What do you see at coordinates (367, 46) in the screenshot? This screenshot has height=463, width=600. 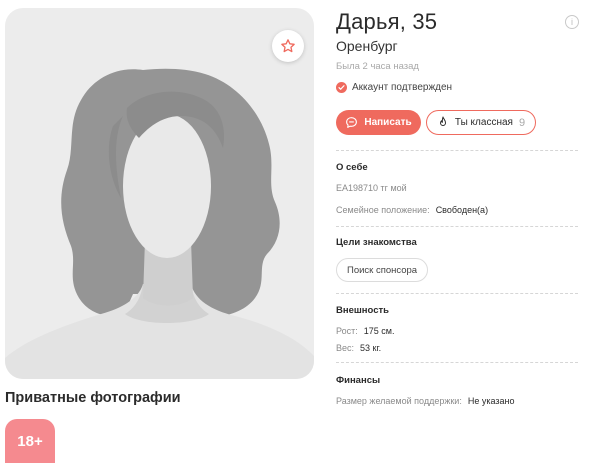 I see `profile-city: Оренбург` at bounding box center [367, 46].